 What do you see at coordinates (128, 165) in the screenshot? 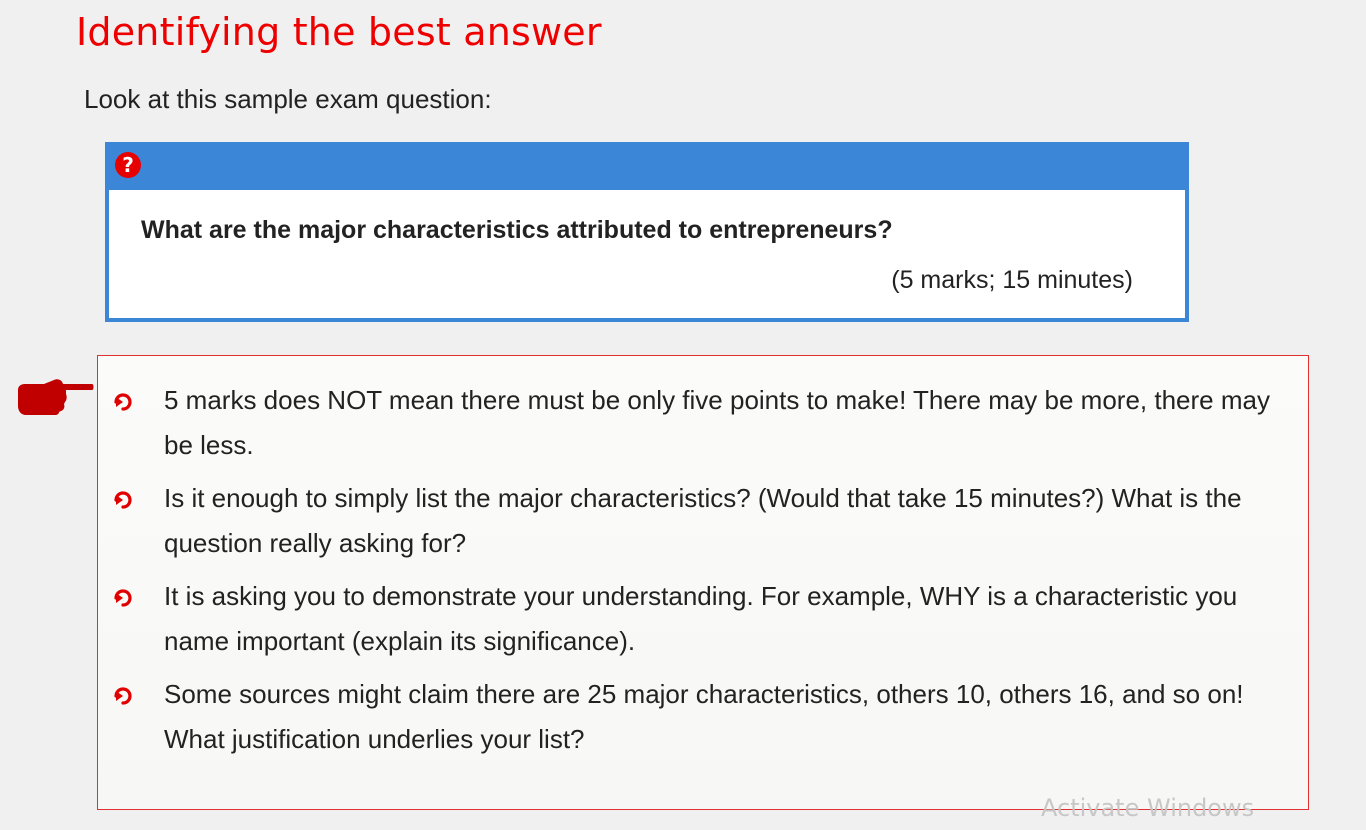
I see `question-mark-icon: ?` at bounding box center [128, 165].